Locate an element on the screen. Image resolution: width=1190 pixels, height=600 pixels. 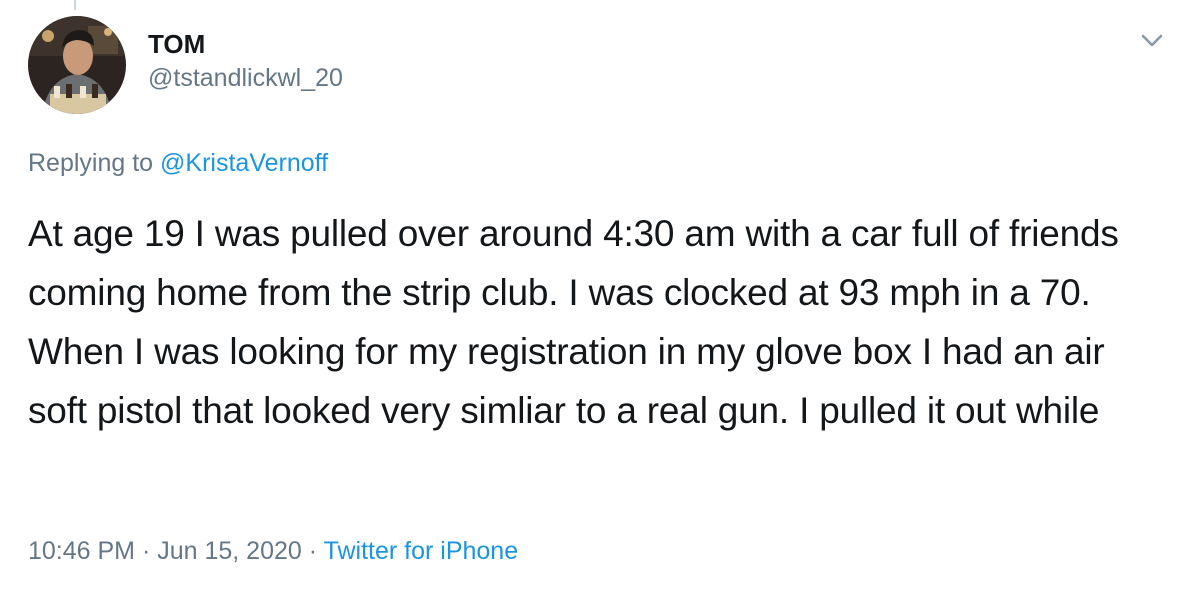
tweet-time: 10:46 PM is located at coordinates (81, 551).